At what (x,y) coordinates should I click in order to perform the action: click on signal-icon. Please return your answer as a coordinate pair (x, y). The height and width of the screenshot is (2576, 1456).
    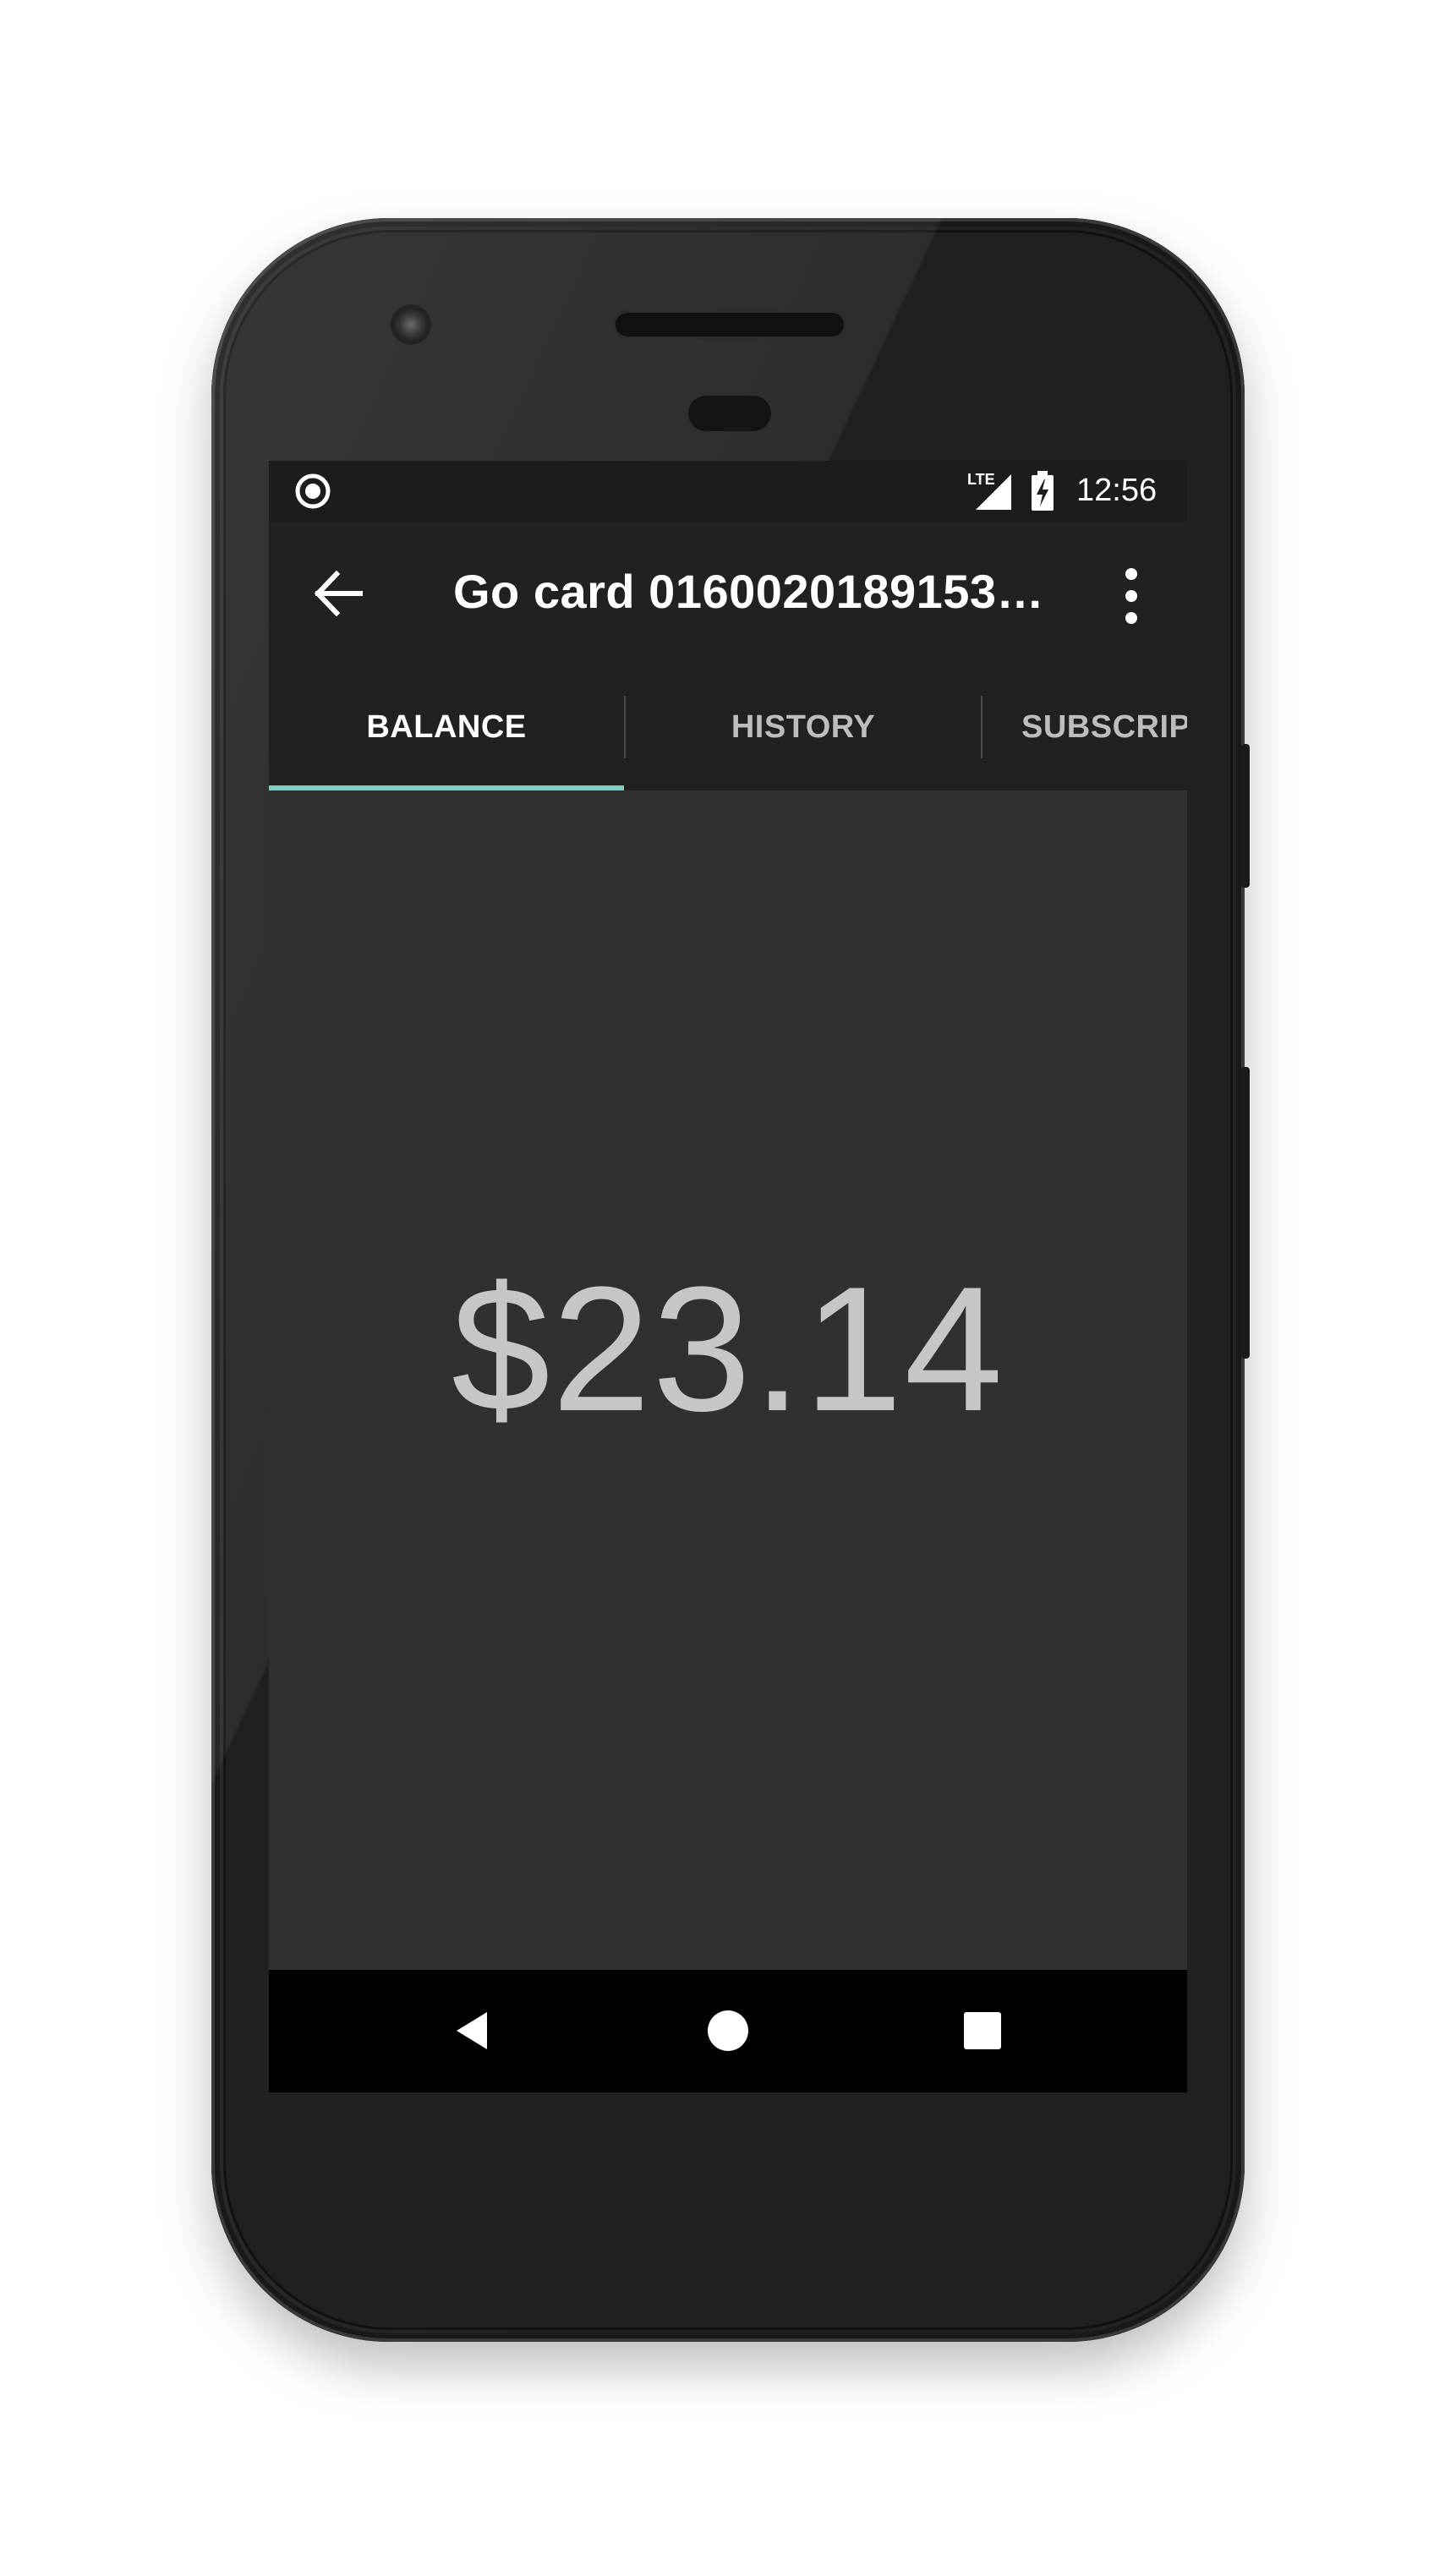
    Looking at the image, I should click on (993, 492).